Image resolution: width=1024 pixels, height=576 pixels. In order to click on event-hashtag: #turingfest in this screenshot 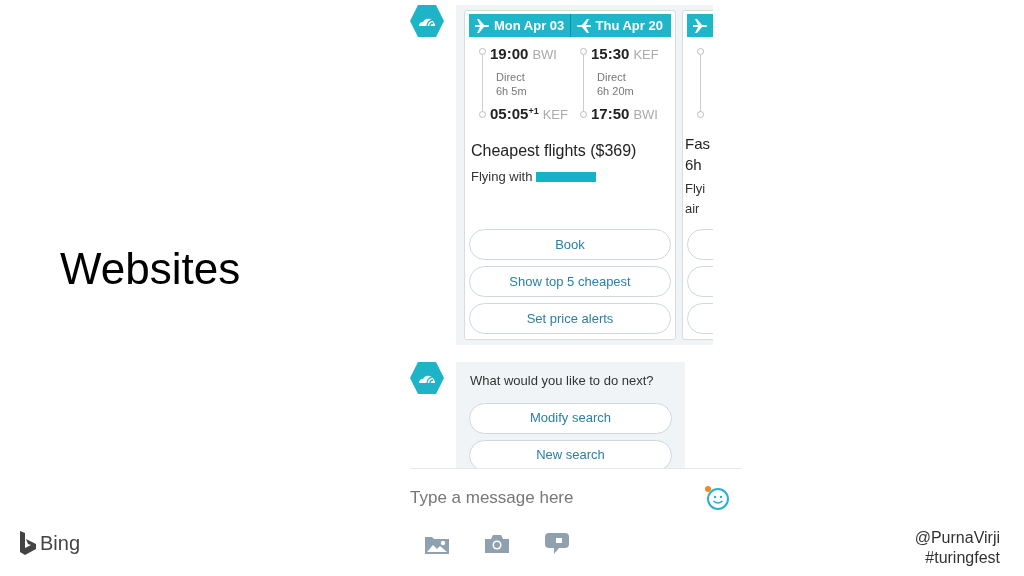, I will do `click(962, 558)`.